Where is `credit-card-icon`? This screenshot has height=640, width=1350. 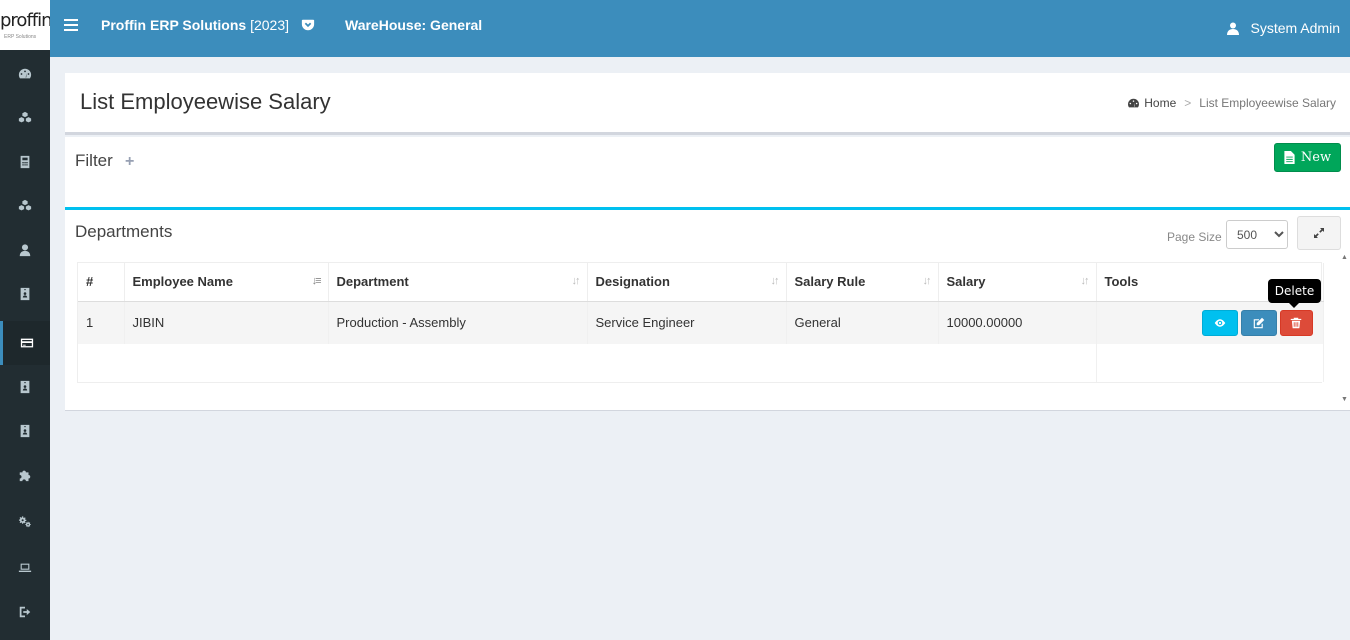 credit-card-icon is located at coordinates (26, 343).